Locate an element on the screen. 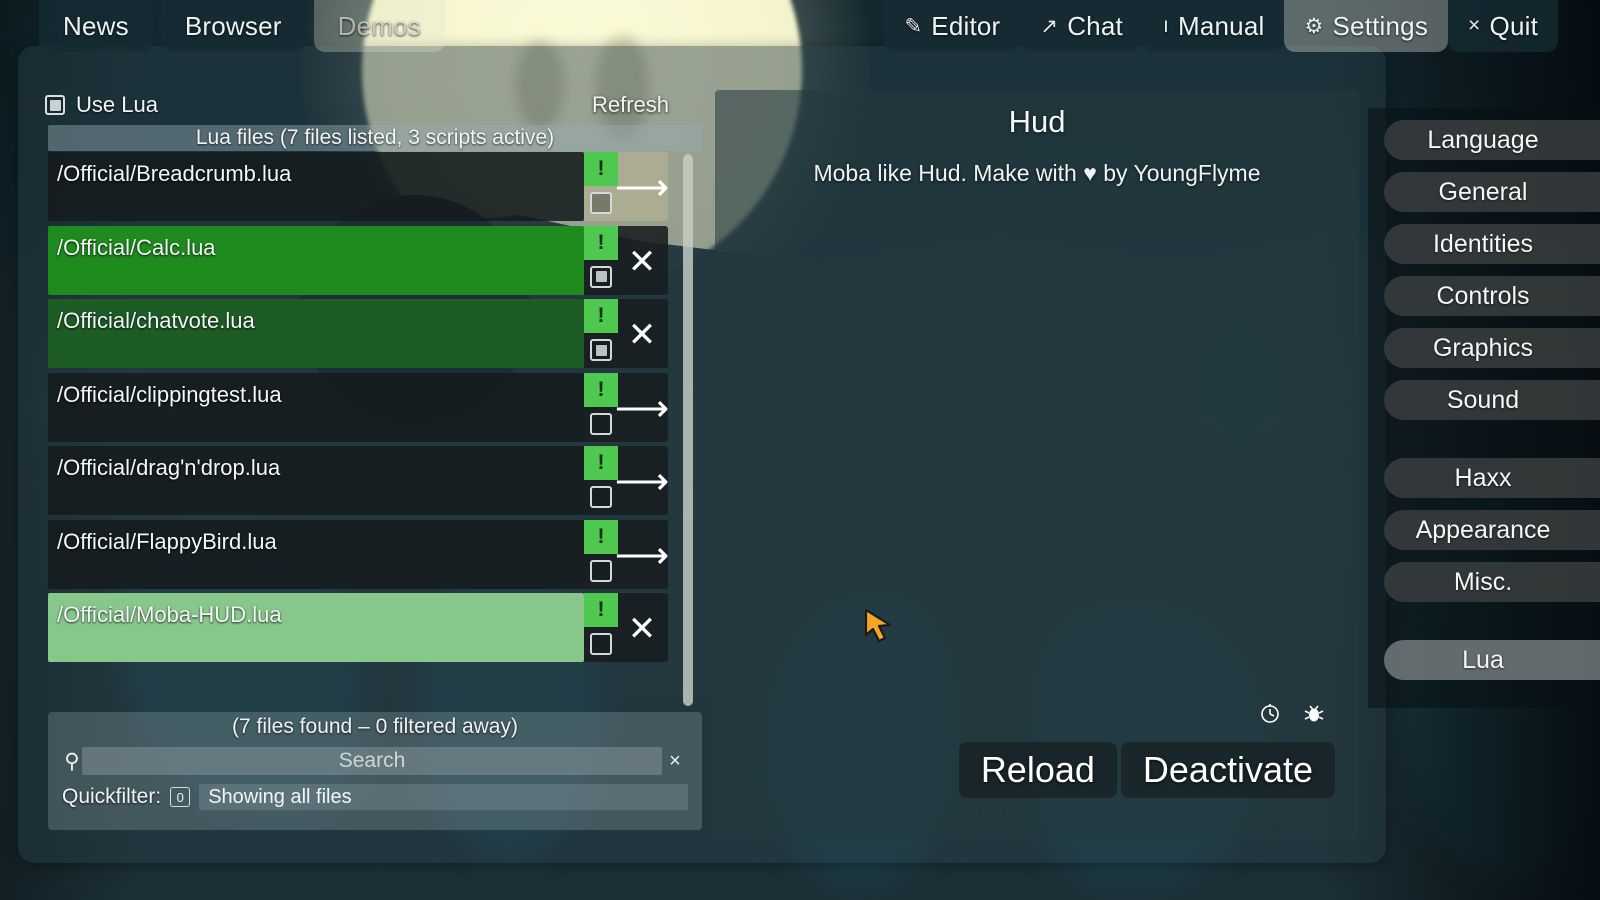 Image resolution: width=1600 pixels, height=900 pixels. tab-group-left: News Browser Demos is located at coordinates (242, 26).